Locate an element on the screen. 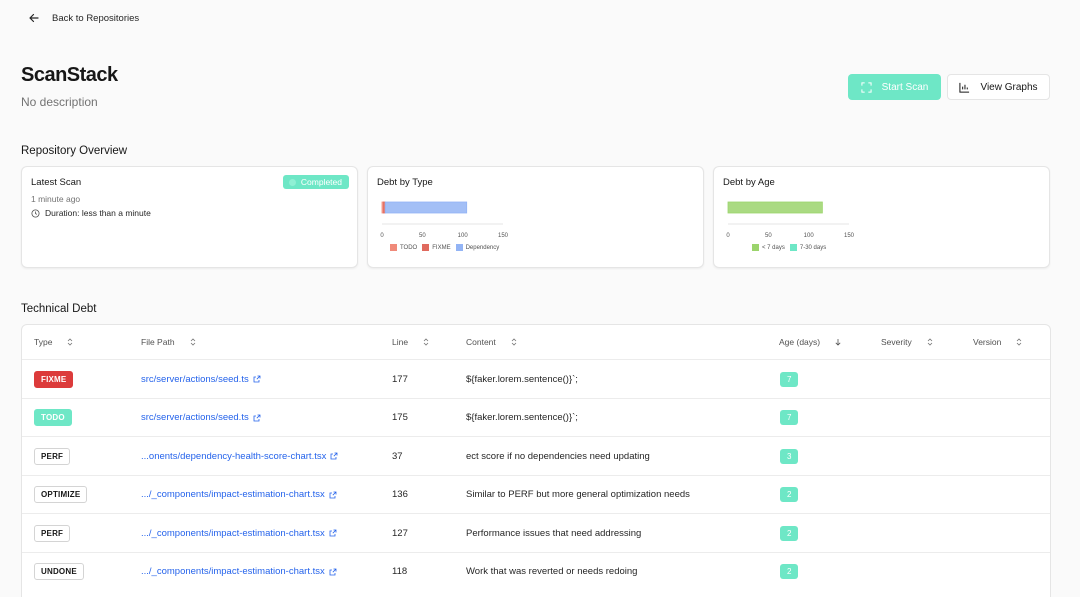  arrow-left-icon is located at coordinates (34, 18).